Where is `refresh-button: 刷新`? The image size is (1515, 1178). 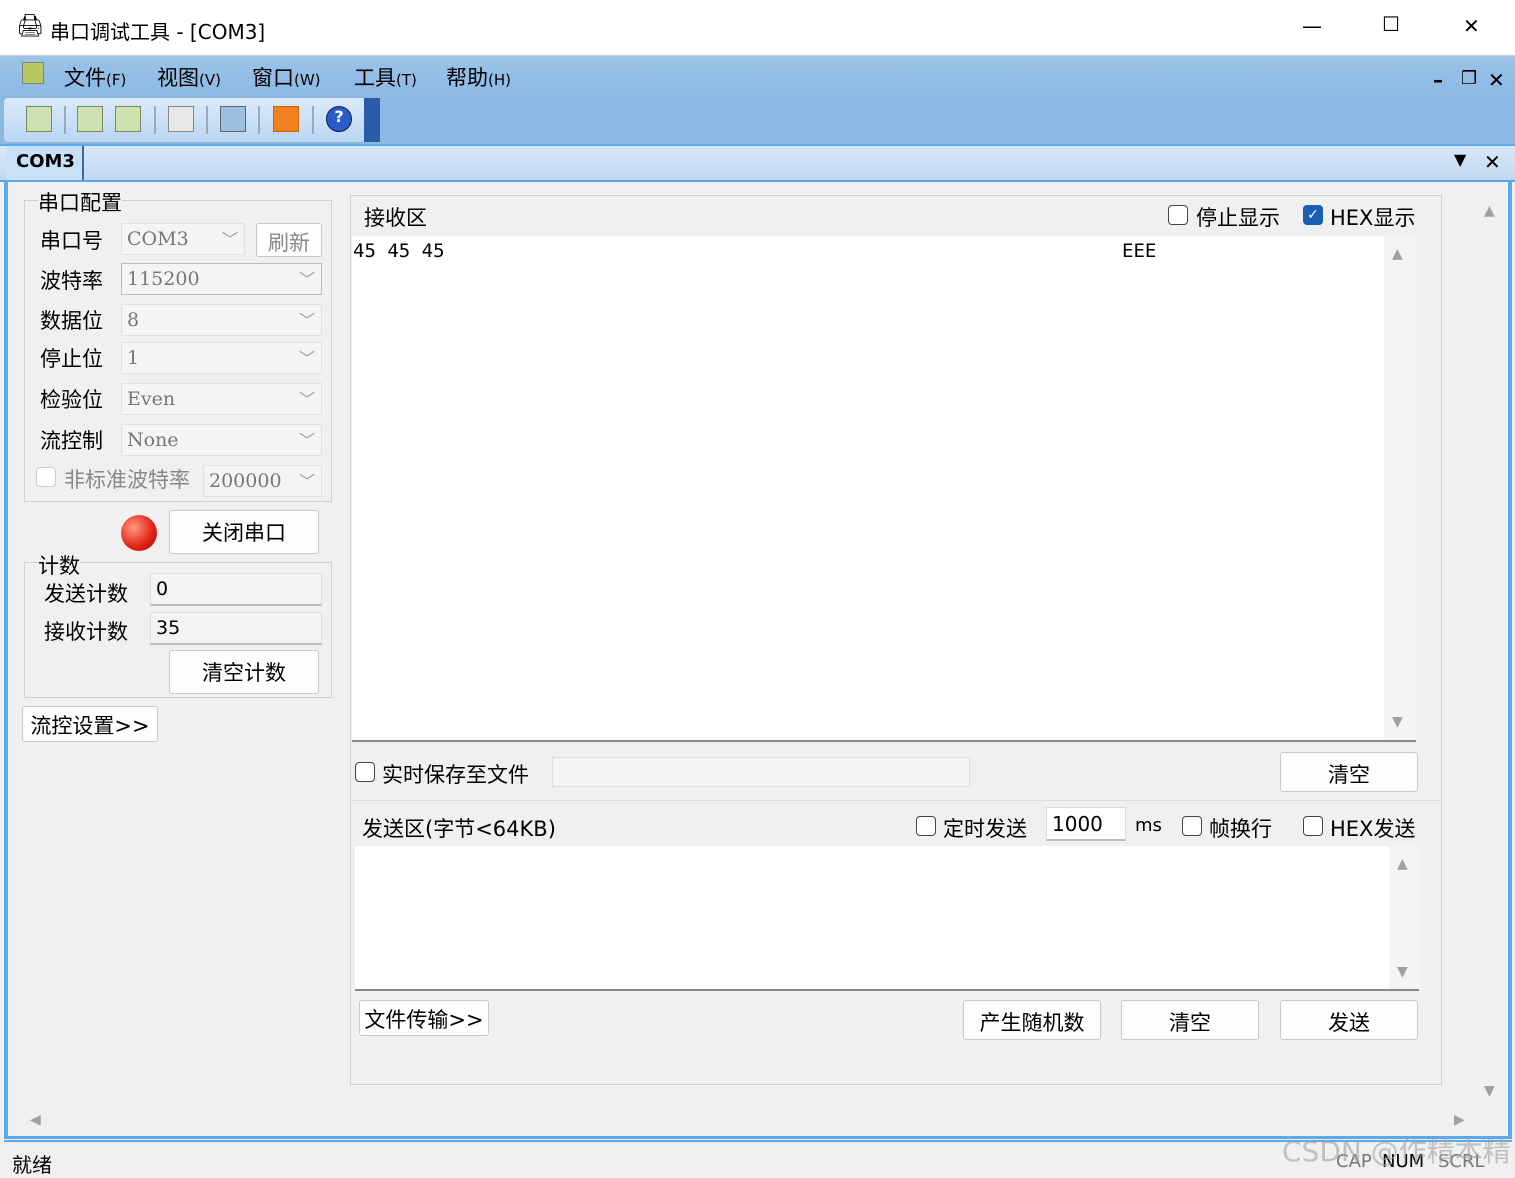 refresh-button: 刷新 is located at coordinates (289, 240).